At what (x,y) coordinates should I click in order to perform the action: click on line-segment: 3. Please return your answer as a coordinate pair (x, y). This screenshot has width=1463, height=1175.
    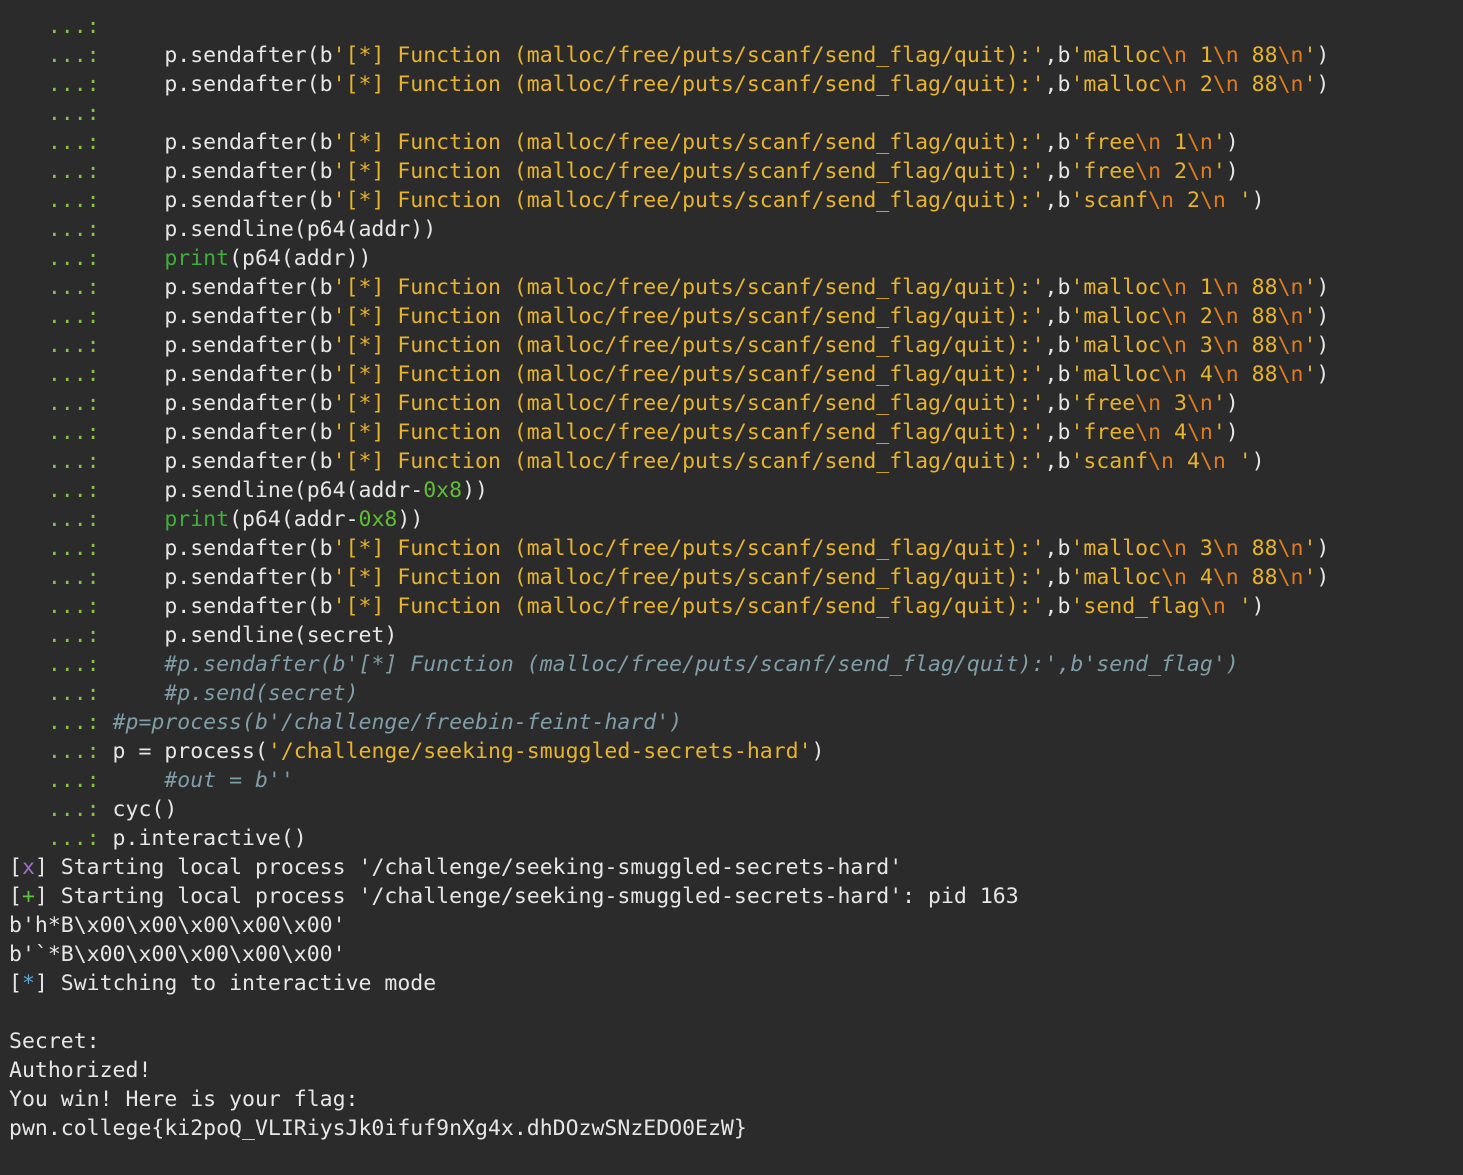
    Looking at the image, I should click on (1174, 403).